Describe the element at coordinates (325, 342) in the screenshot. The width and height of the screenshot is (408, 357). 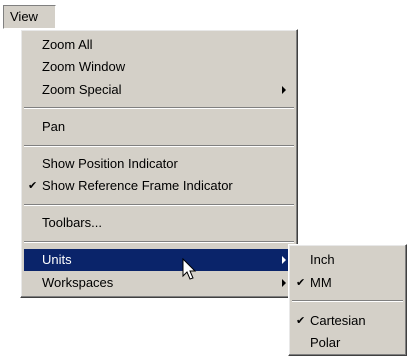
I see `submenu-item-label: Polar` at that location.